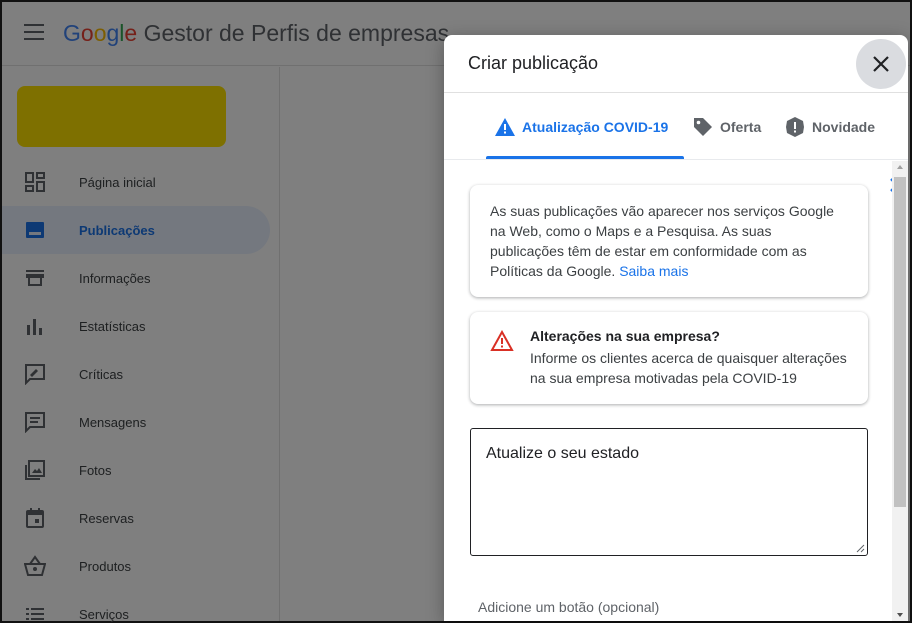  Describe the element at coordinates (860, 548) in the screenshot. I see `resize-handle-icon` at that location.